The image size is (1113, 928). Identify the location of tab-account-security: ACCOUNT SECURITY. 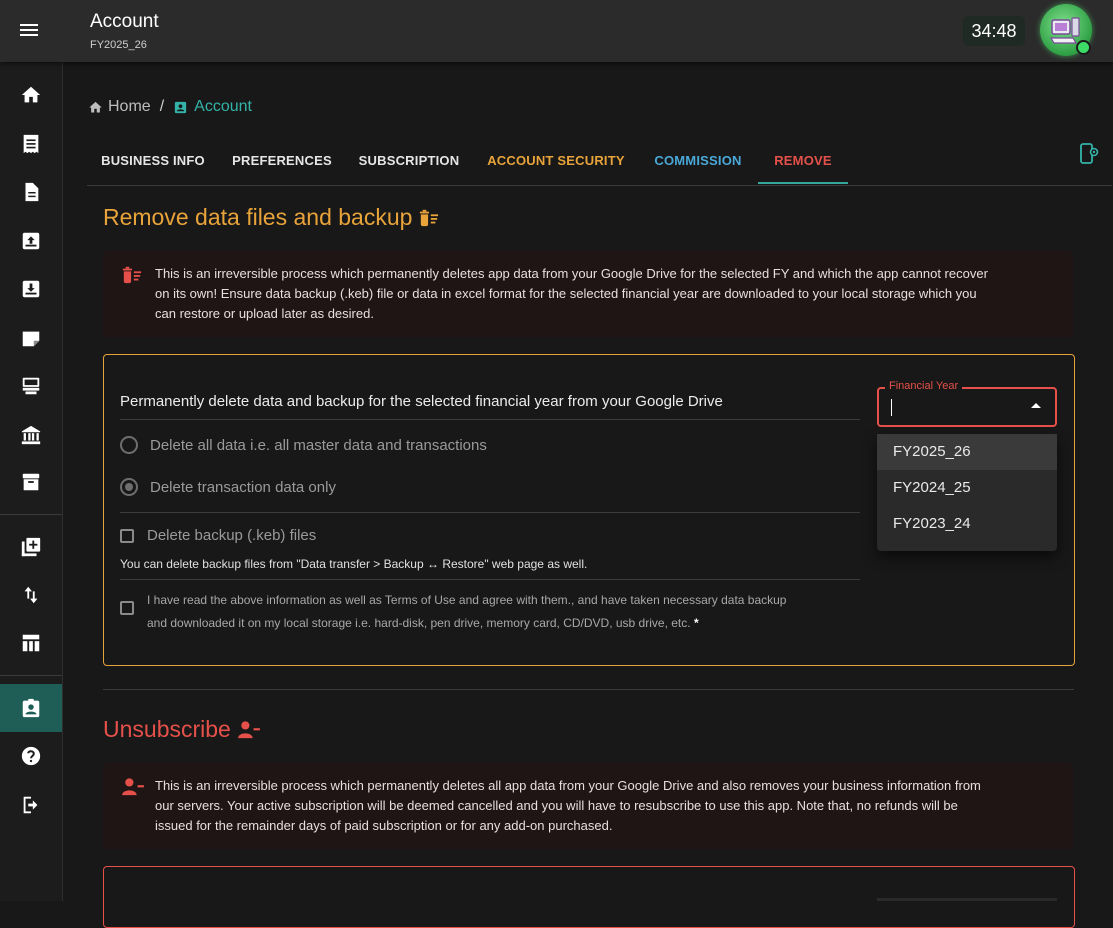
(556, 160).